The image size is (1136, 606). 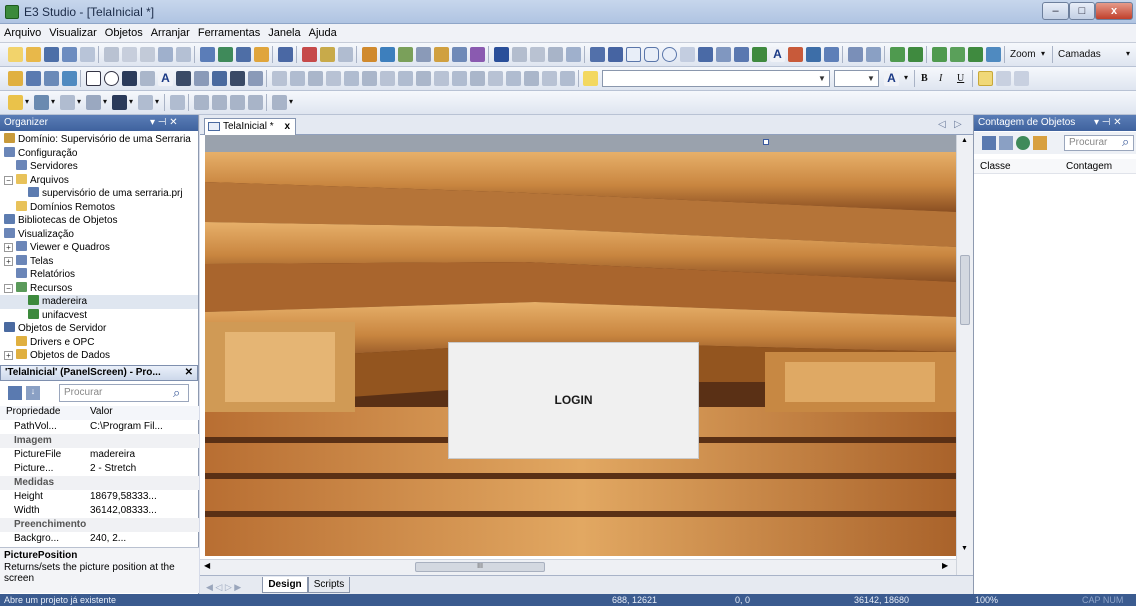 What do you see at coordinates (897, 54) in the screenshot?
I see `group-icon` at bounding box center [897, 54].